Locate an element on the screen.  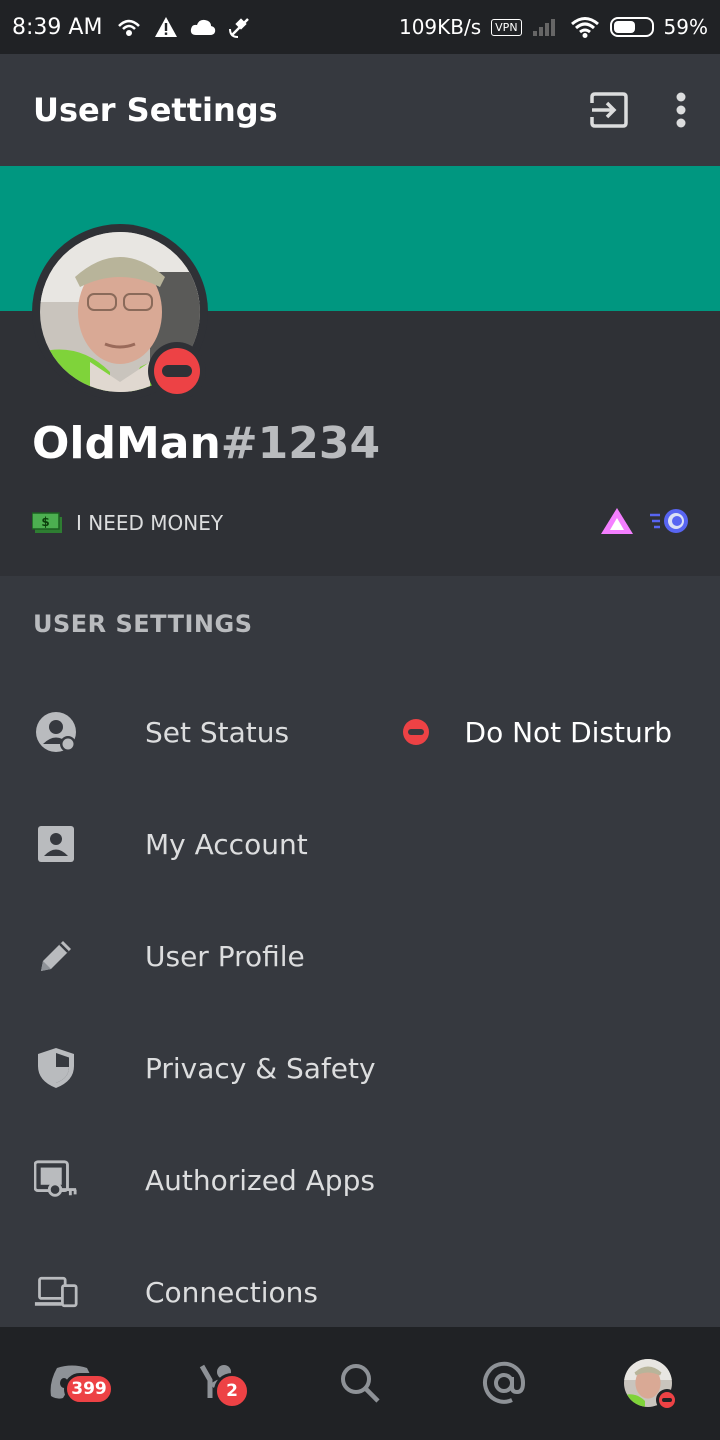
menu-item-set-status: Set Status Do Not Disturb is located at coordinates (360, 732).